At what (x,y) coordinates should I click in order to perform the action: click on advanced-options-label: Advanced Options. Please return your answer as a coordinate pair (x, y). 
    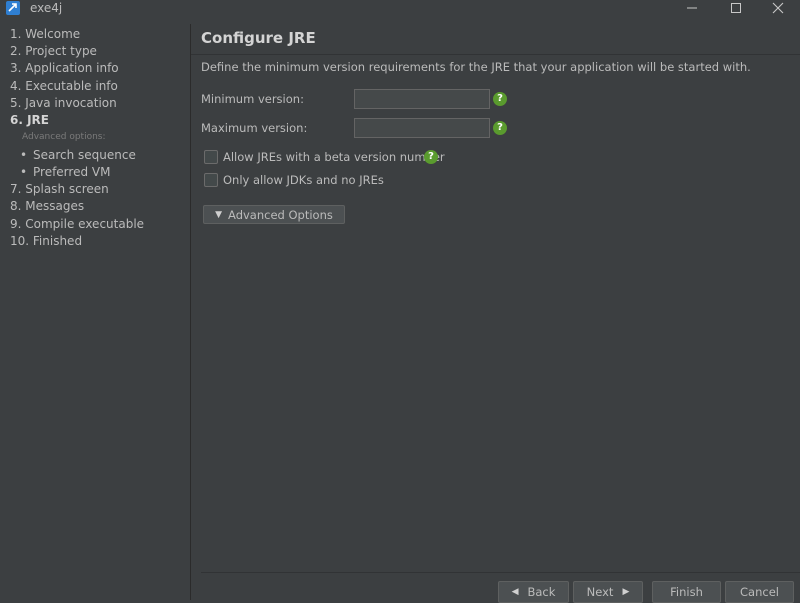
    Looking at the image, I should click on (280, 214).